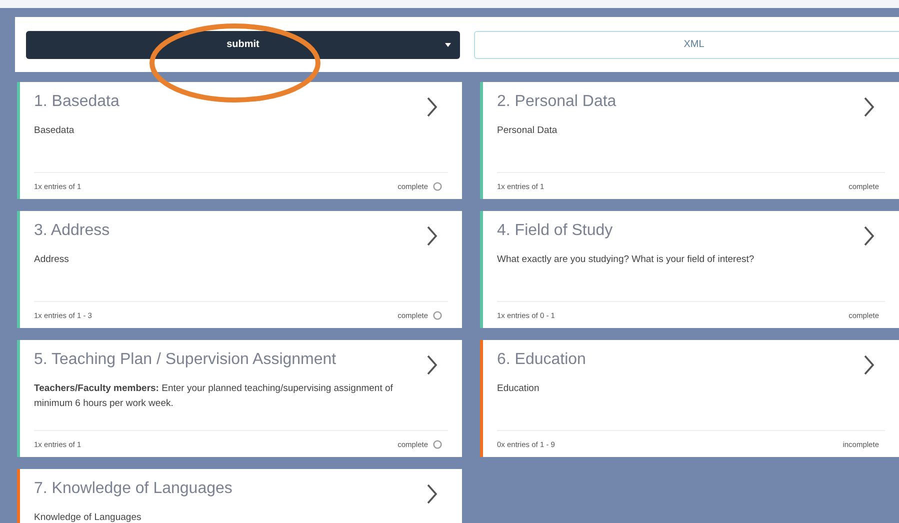 This screenshot has width=899, height=523. I want to click on card-description: Knowledge of Languages, so click(88, 517).